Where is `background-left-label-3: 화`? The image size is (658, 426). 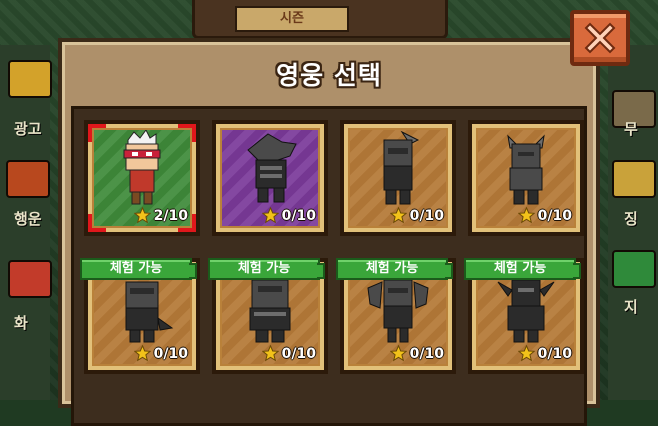
background-left-label-3: 화 is located at coordinates (21, 323).